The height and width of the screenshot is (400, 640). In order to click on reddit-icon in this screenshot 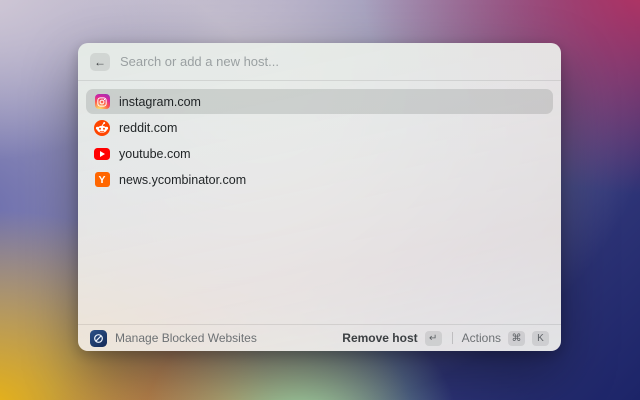, I will do `click(102, 127)`.